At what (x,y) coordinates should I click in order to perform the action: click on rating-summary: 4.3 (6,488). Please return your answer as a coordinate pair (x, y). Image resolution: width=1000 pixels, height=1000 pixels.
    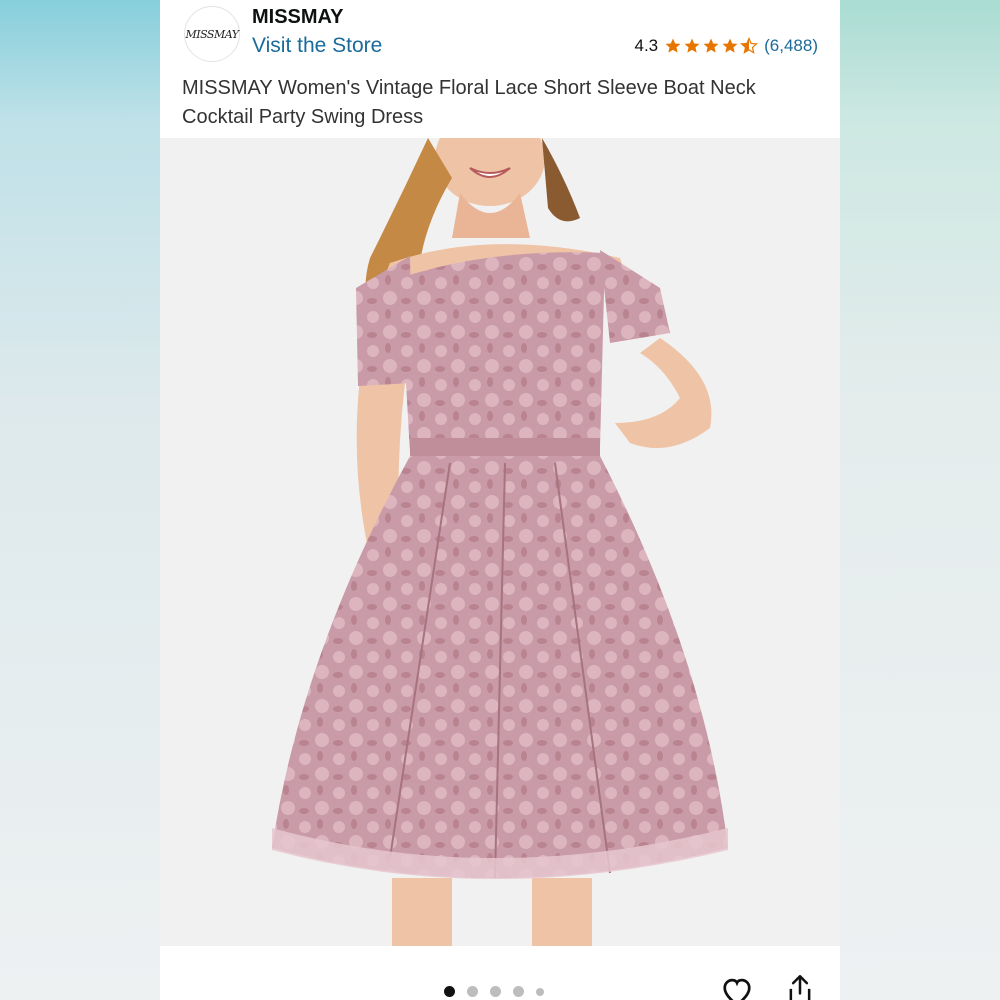
    Looking at the image, I should click on (726, 46).